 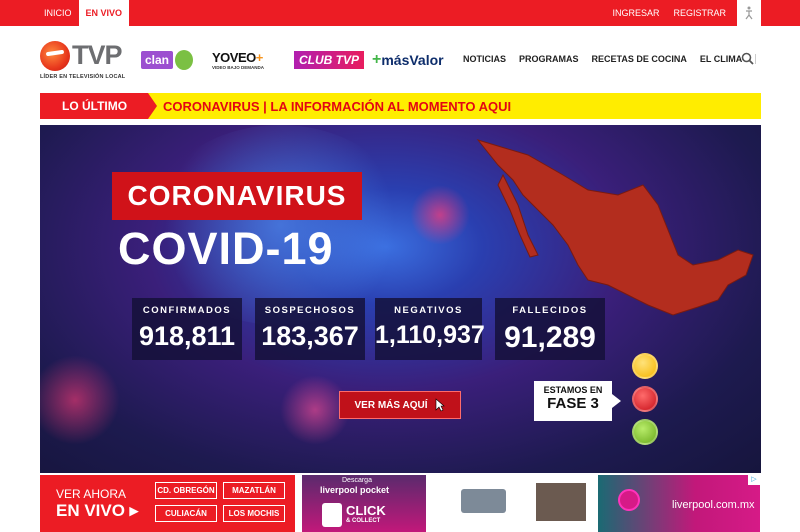 I want to click on coronavirus-heading-box: CORONAVIRUS, so click(x=237, y=196).